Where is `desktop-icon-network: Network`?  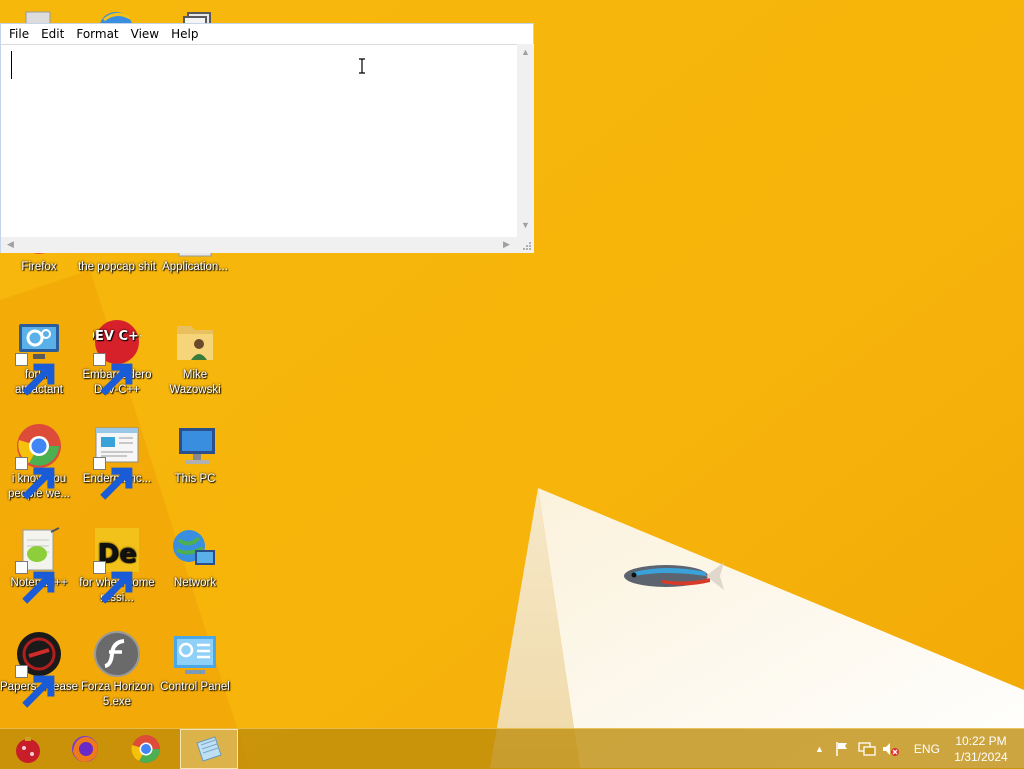 desktop-icon-network: Network is located at coordinates (195, 558).